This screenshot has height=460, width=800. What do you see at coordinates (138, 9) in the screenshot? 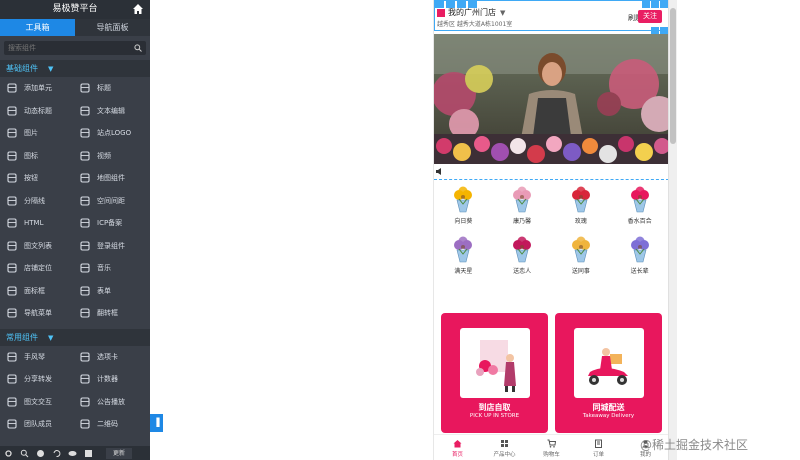
I see `home-icon` at bounding box center [138, 9].